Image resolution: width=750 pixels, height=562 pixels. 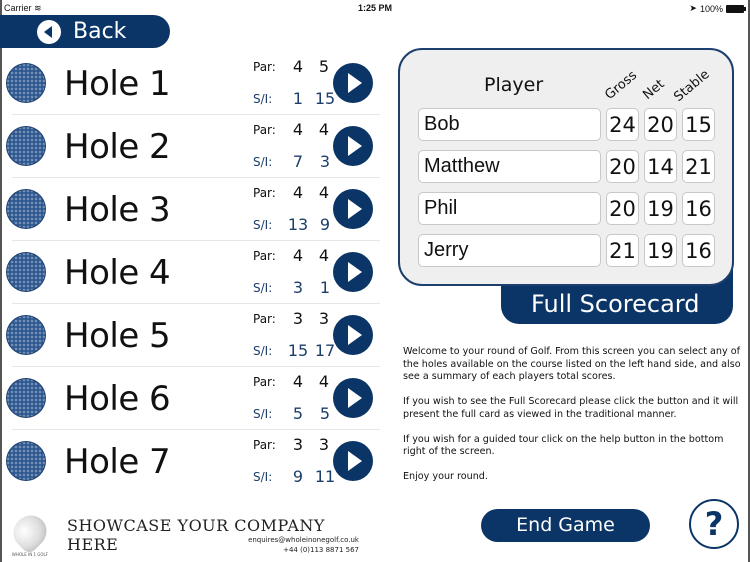 What do you see at coordinates (298, 161) in the screenshot?
I see `si-value-1: 7` at bounding box center [298, 161].